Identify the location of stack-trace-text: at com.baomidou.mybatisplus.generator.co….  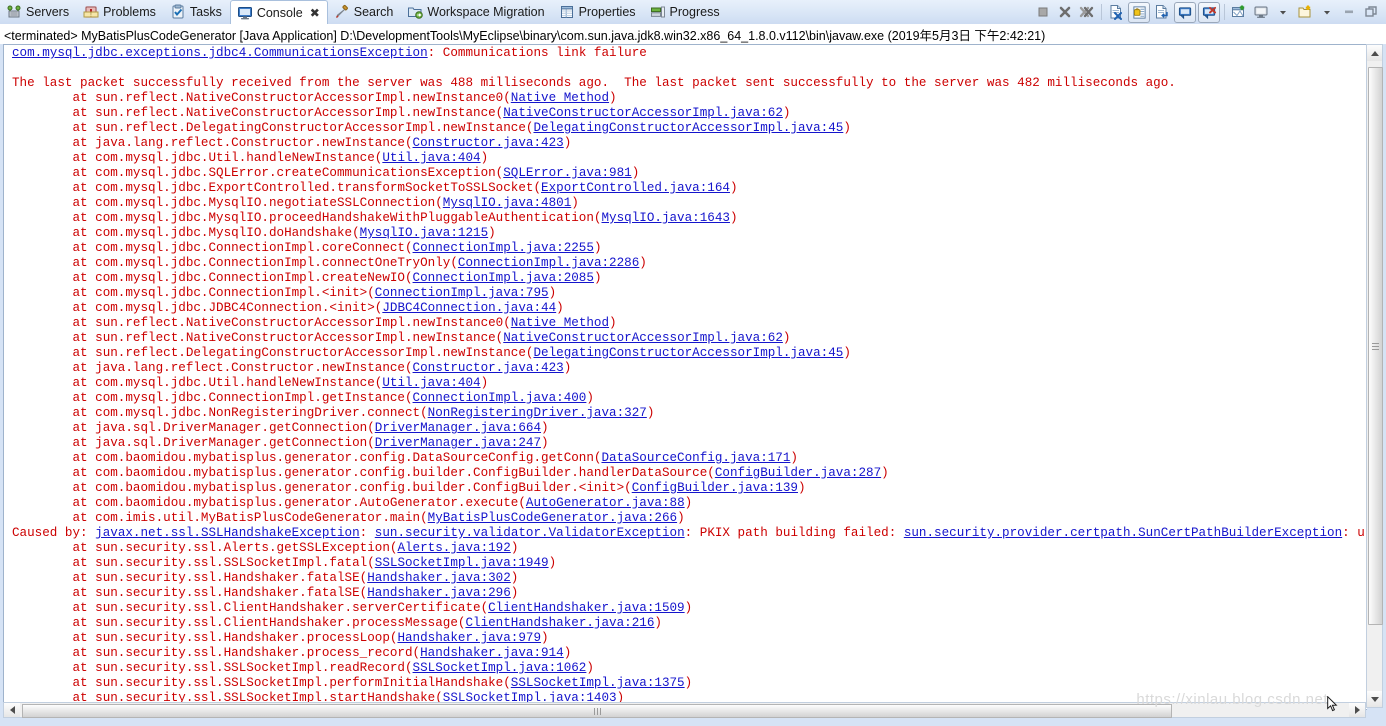
(322, 488).